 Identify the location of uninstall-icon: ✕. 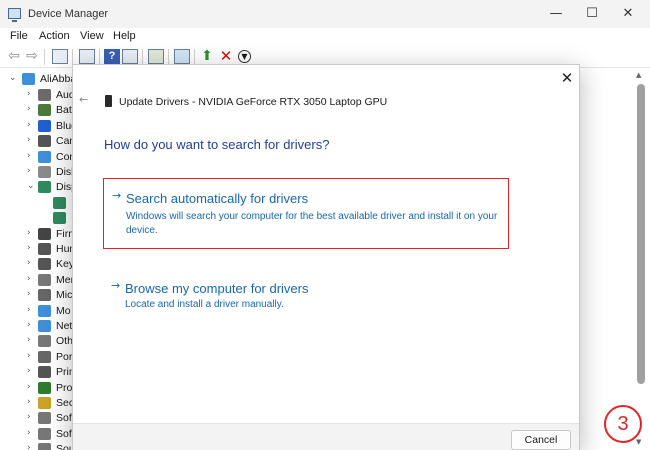
(226, 56).